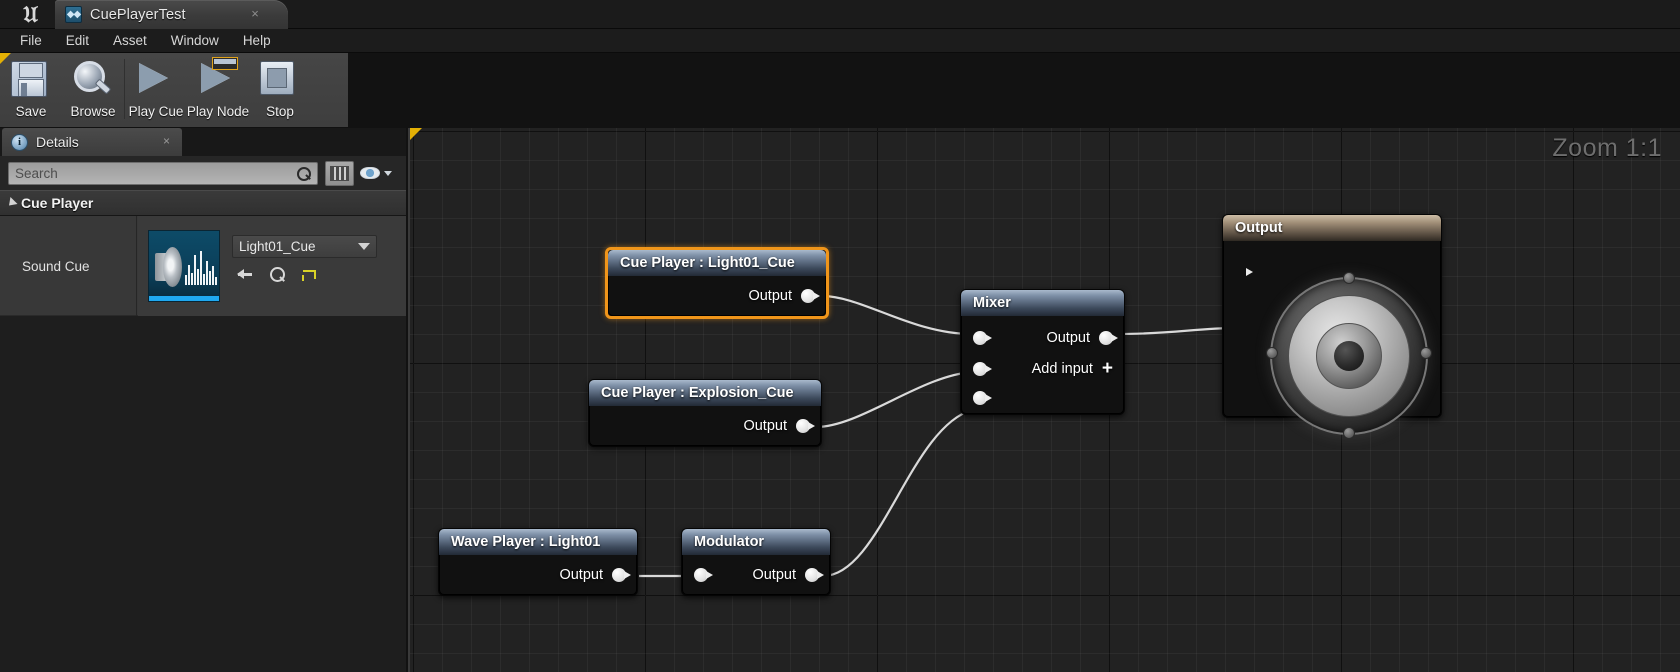 The image size is (1680, 672). Describe the element at coordinates (1349, 433) in the screenshot. I see `speaker-screw-bottom` at that location.